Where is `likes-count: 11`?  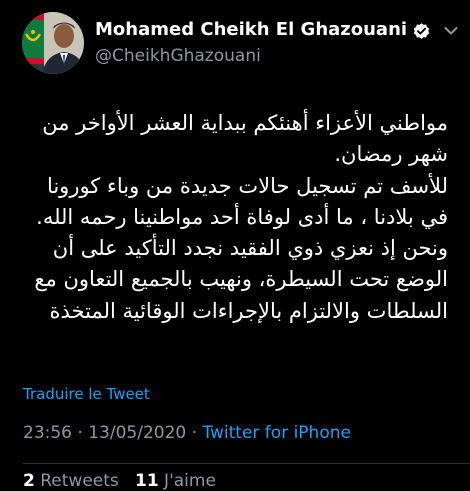
likes-count: 11 is located at coordinates (146, 481).